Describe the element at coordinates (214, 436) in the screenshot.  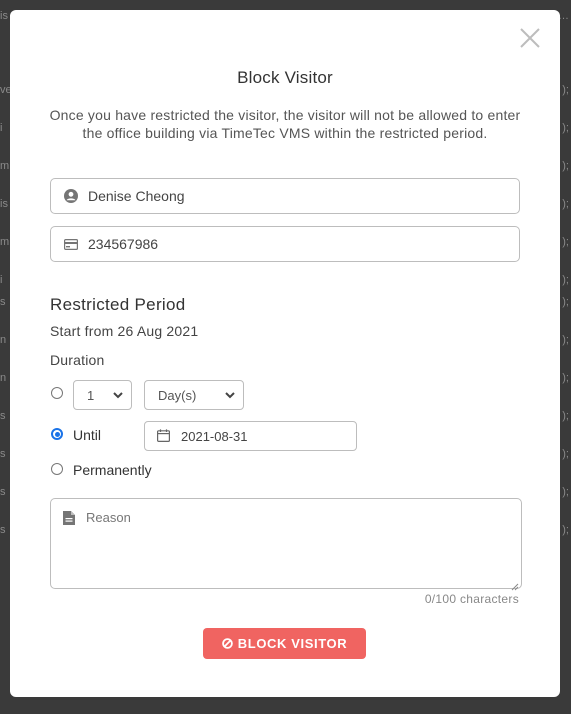
I see `until-date: 2021-08-31` at that location.